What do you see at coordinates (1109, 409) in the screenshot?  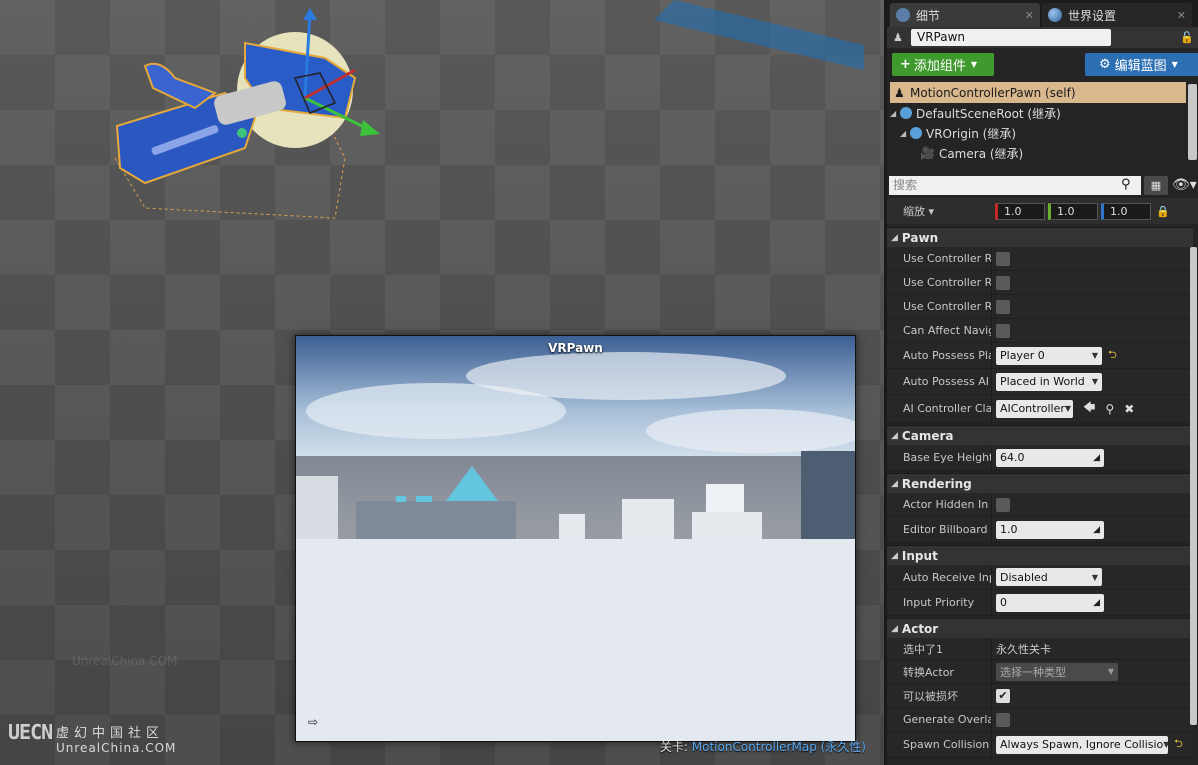 I see `browse-search-icon: ⚲` at bounding box center [1109, 409].